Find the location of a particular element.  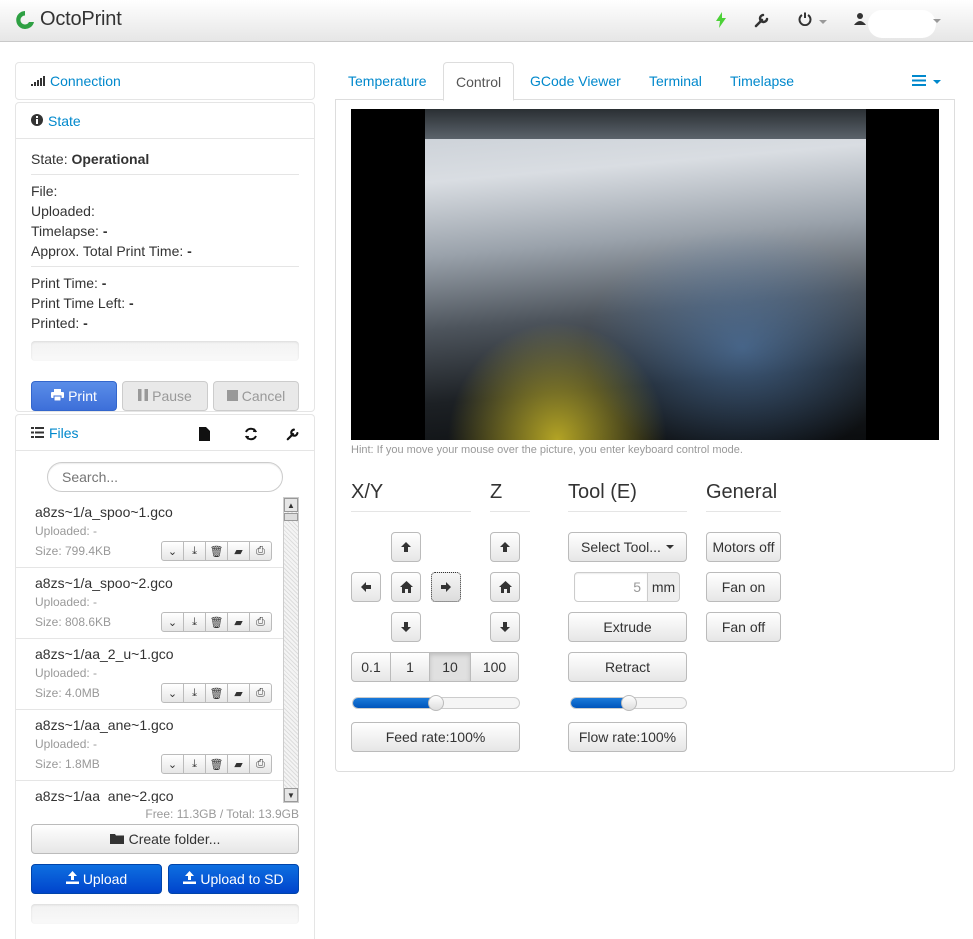

z-home-button is located at coordinates (505, 587).